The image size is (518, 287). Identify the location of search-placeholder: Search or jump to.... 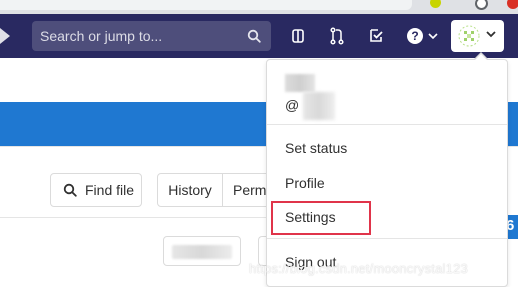
(101, 36).